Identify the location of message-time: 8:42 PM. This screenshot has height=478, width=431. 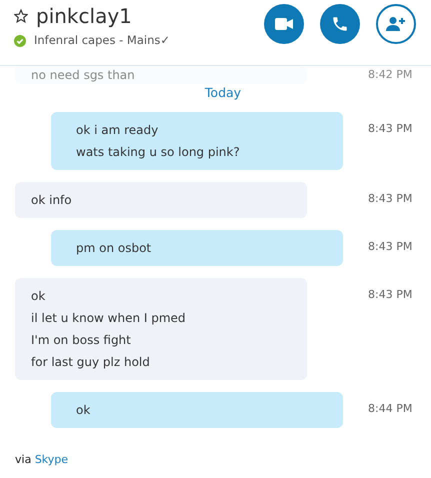
(391, 75).